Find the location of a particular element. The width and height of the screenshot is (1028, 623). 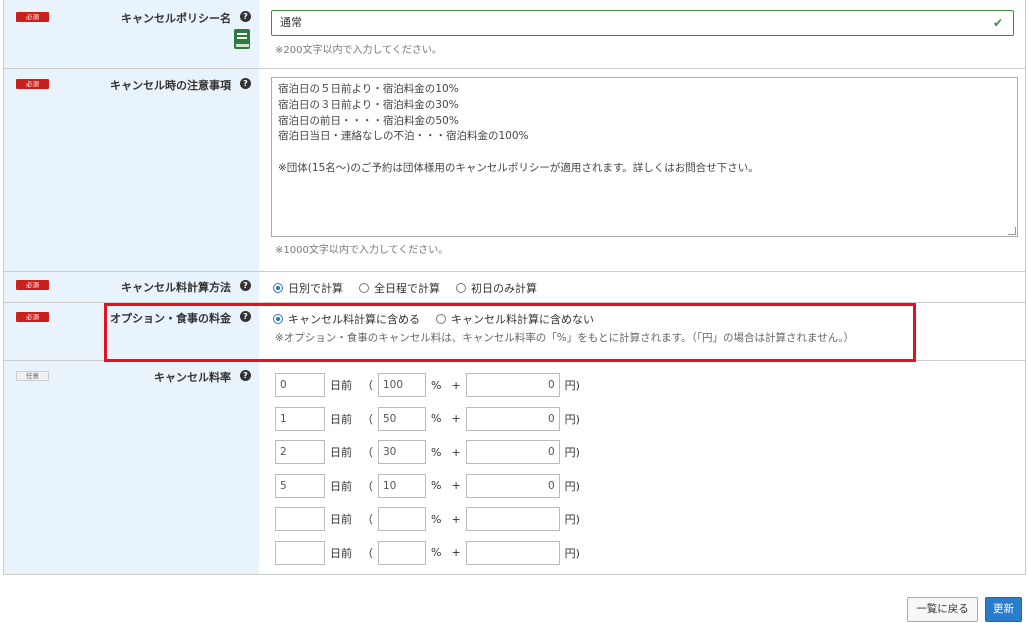

radio-option-include: キャンセル料計算に含める is located at coordinates (346, 319).